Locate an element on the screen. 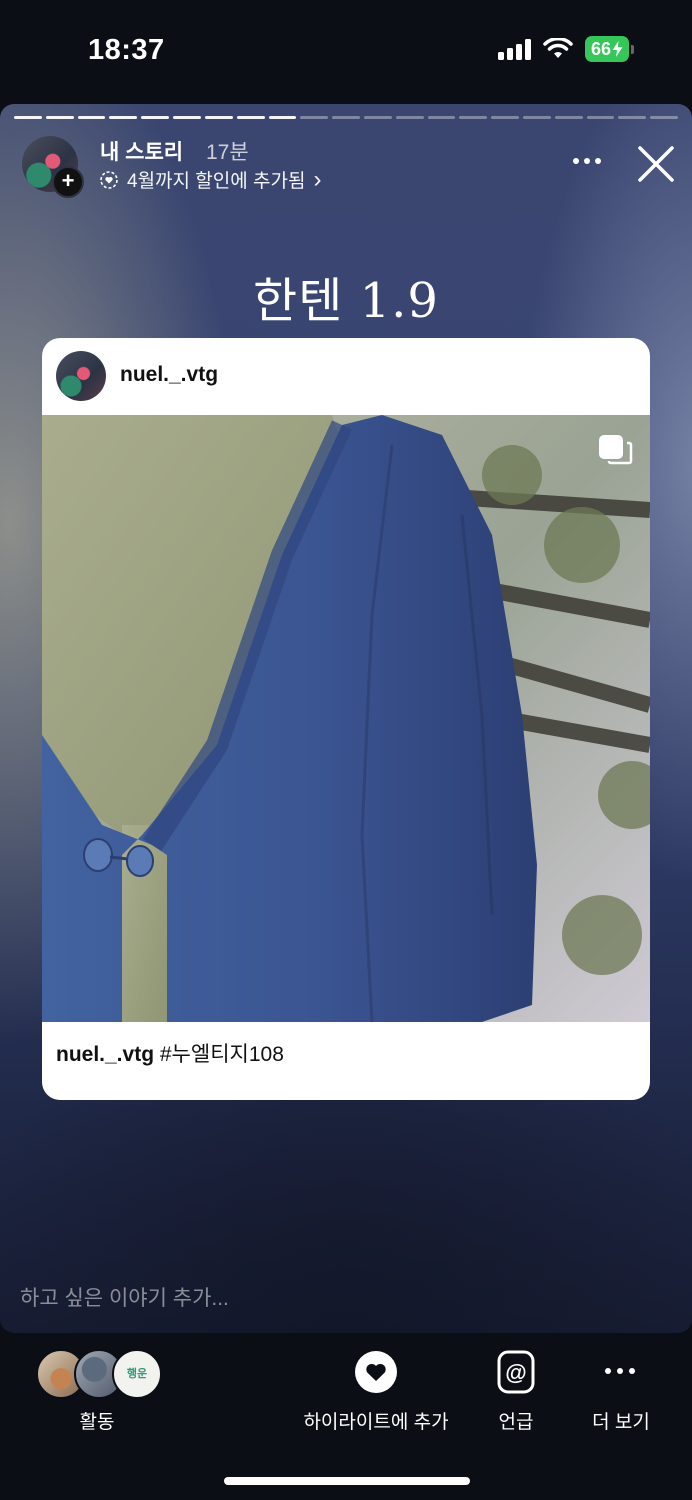  post-caption: nuel._.vtg #누엘티지108 is located at coordinates (170, 1053).